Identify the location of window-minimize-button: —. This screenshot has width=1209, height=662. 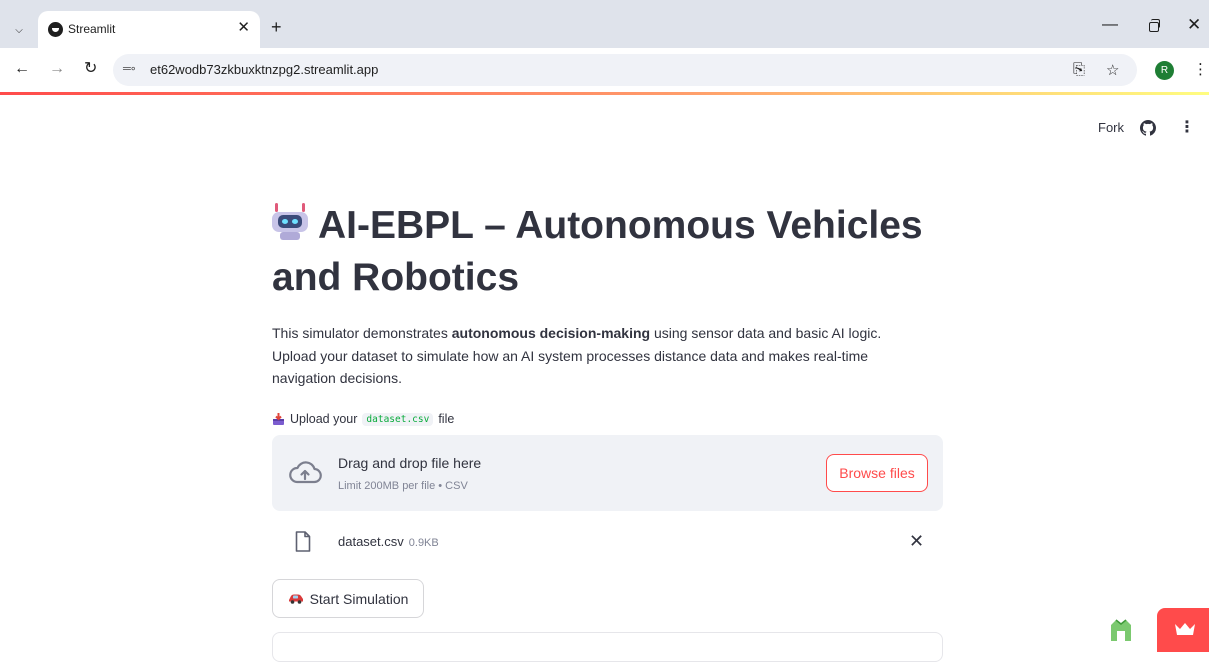
(1110, 25).